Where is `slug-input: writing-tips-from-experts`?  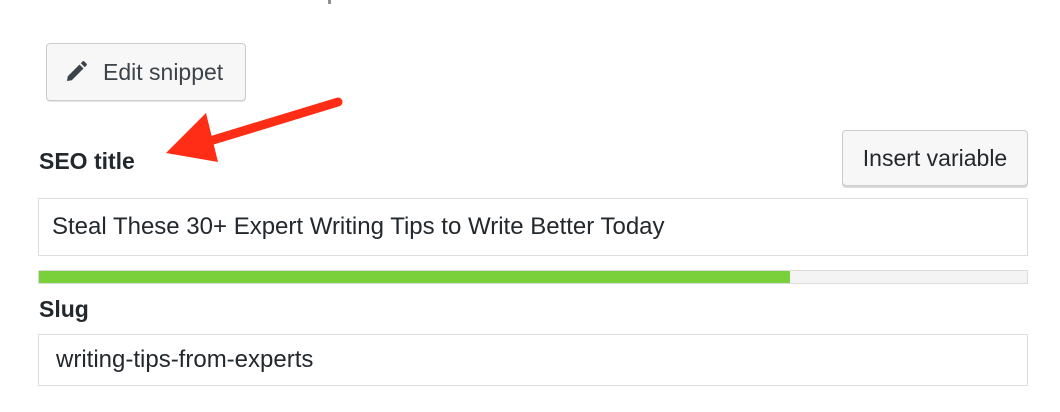 slug-input: writing-tips-from-experts is located at coordinates (533, 360).